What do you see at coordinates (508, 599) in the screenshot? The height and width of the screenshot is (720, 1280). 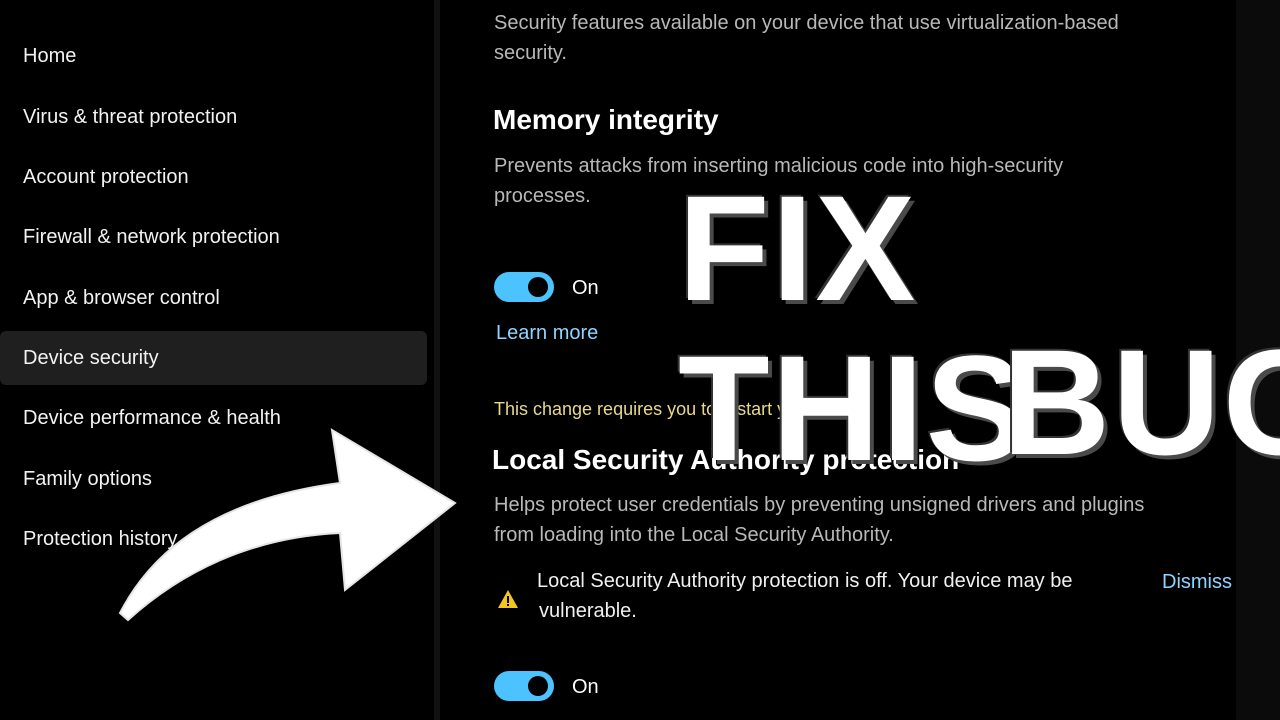 I see `warning-icon` at bounding box center [508, 599].